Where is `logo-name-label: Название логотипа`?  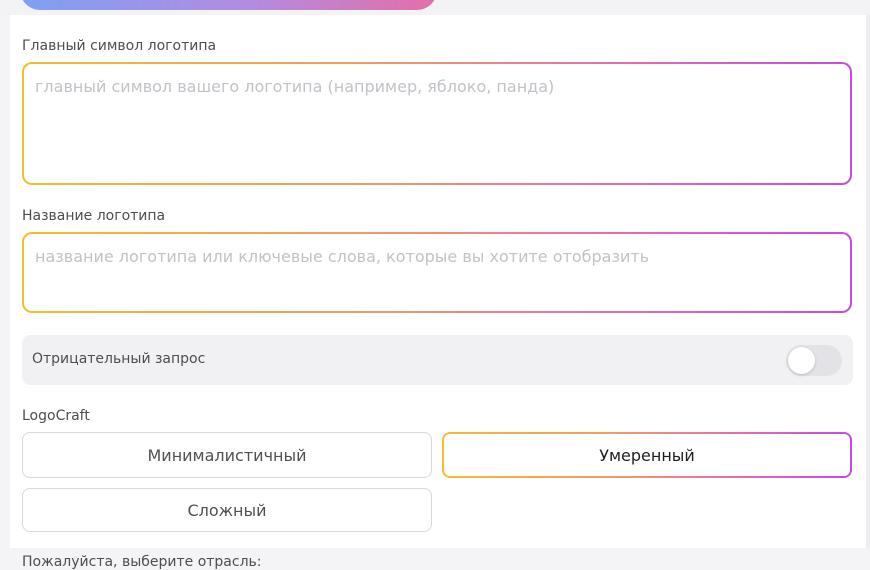
logo-name-label: Название логотипа is located at coordinates (94, 216).